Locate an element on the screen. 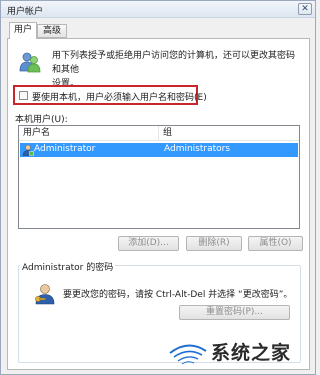  require-login-label: 要使用本机，用户必须输入用户名和密码(E) is located at coordinates (119, 96).